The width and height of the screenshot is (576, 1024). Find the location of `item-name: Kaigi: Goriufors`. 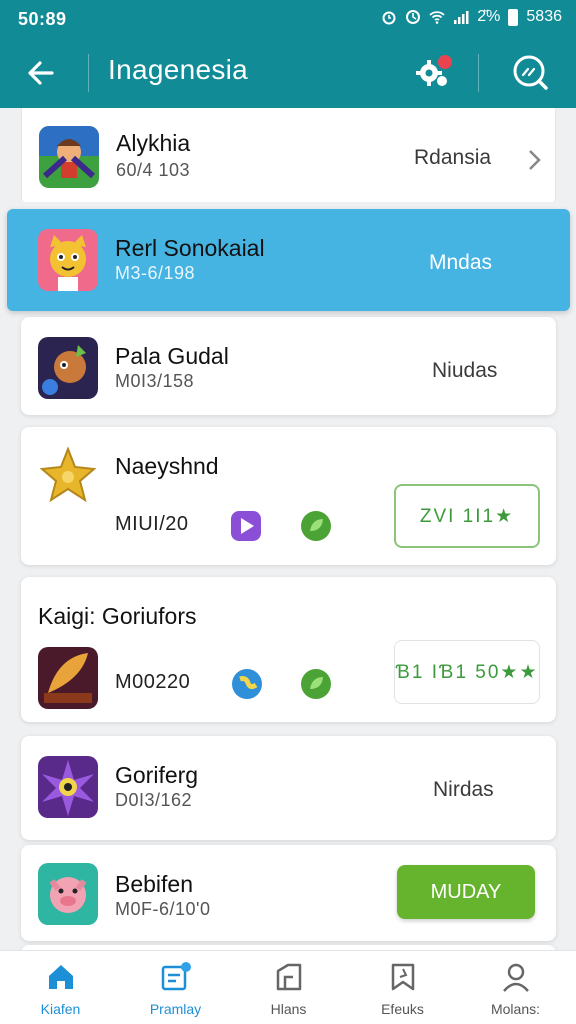

item-name: Kaigi: Goriufors is located at coordinates (117, 616).